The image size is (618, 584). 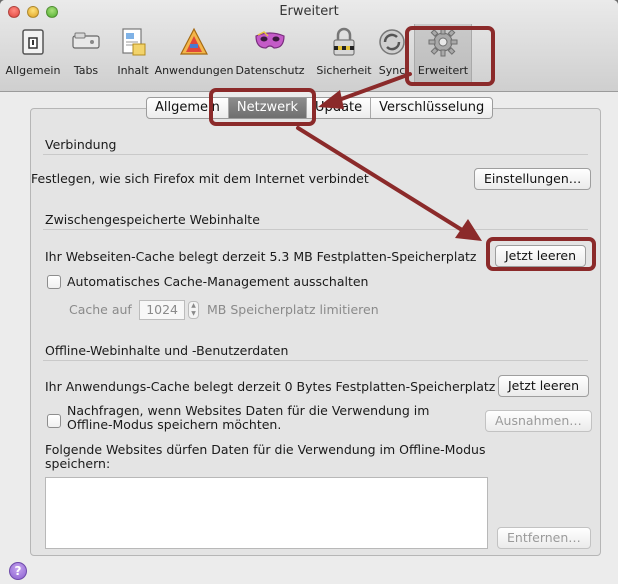 I want to click on cache-override-checkbox, so click(x=54, y=282).